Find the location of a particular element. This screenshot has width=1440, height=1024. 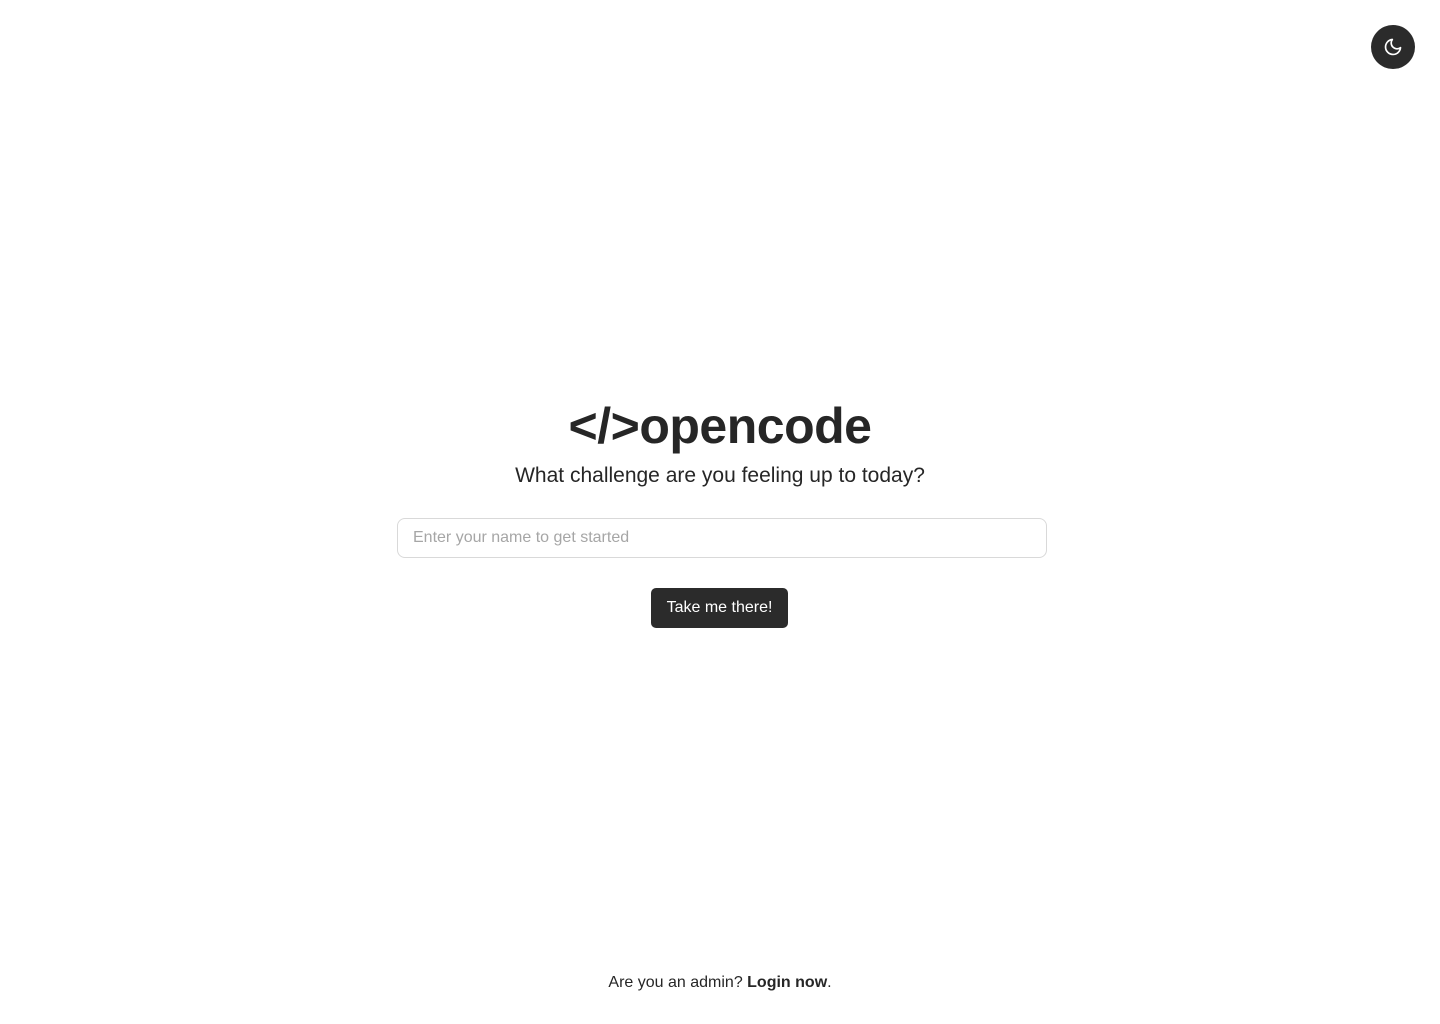

moon-icon is located at coordinates (1393, 47).